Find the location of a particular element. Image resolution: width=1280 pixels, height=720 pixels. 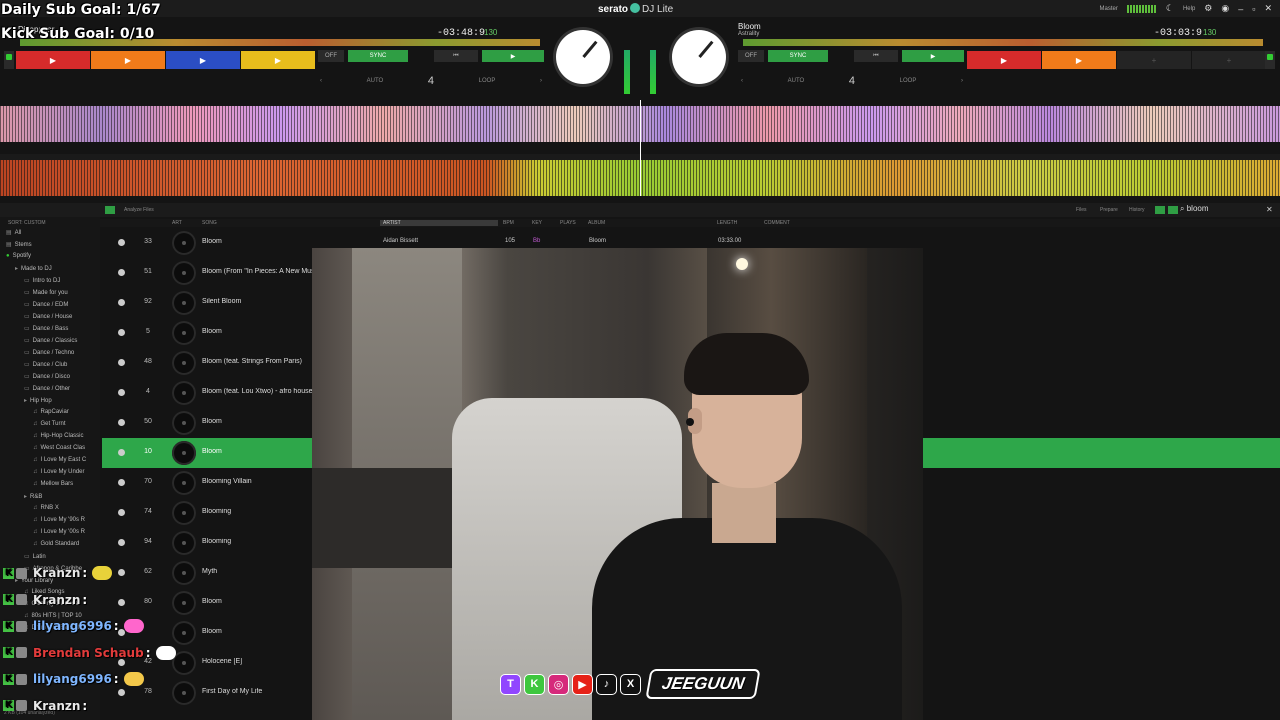

deck-a-hotcue-4: ▶ is located at coordinates (278, 60).